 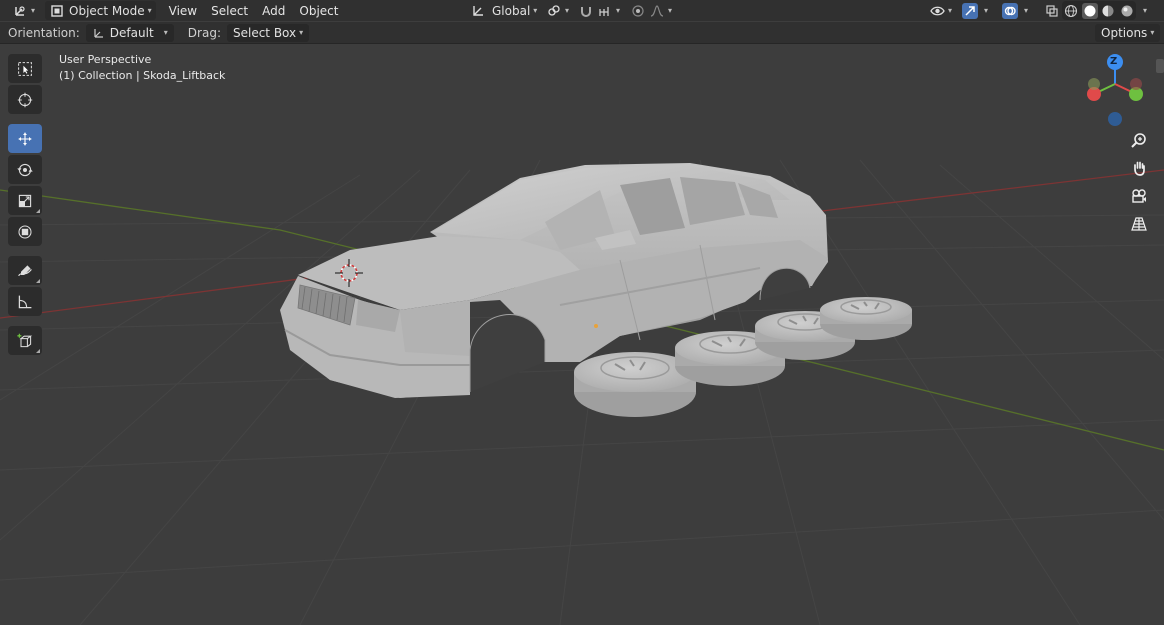 I want to click on select-box-icon, so click(x=25, y=69).